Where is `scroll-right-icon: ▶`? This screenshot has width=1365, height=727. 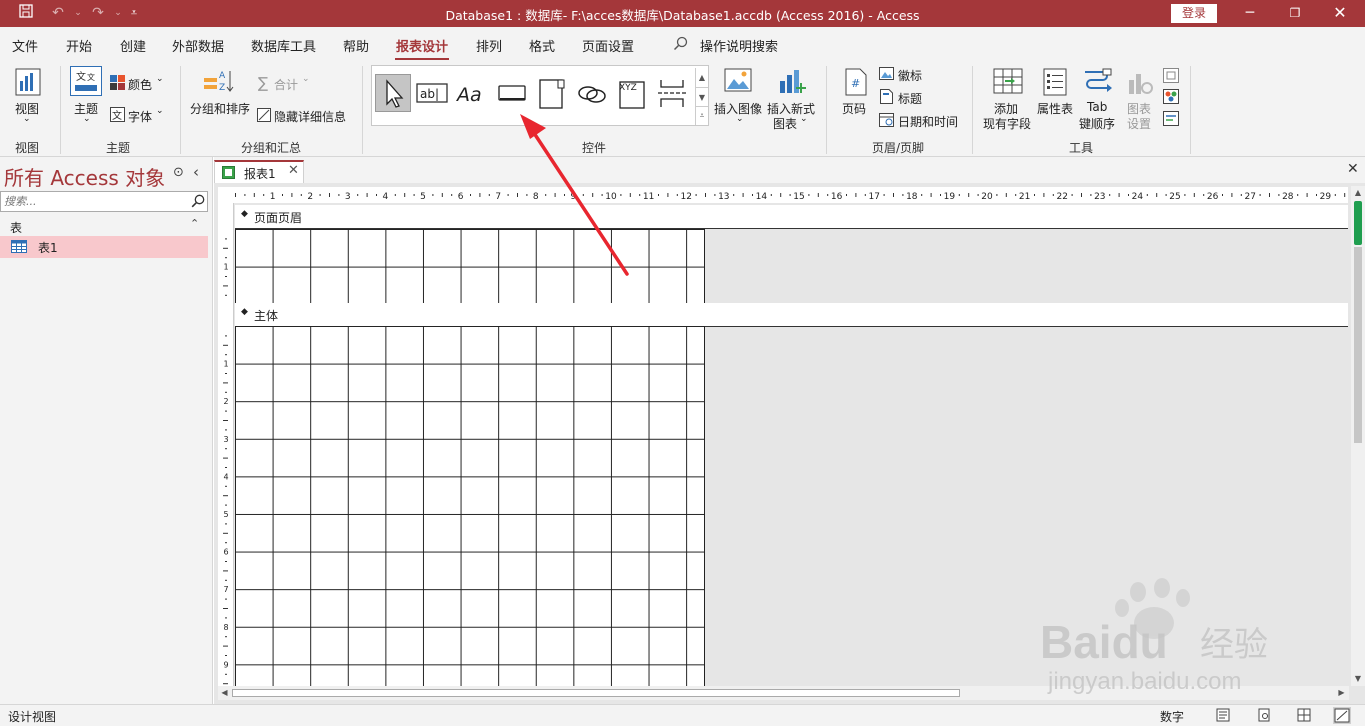 scroll-right-icon: ▶ is located at coordinates (1341, 693).